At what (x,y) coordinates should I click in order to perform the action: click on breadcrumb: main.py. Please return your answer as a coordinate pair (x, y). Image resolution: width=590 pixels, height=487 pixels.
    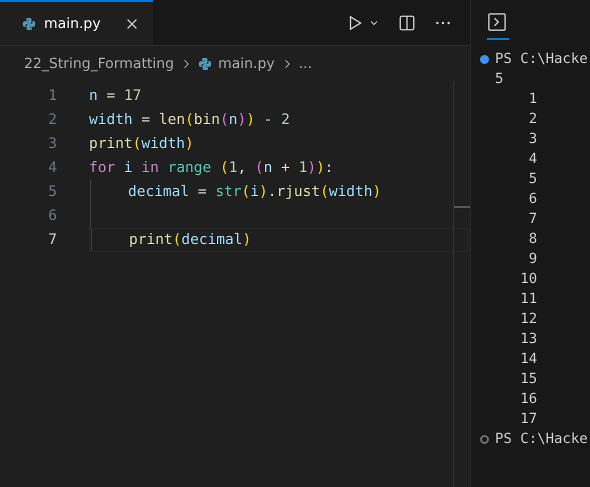
    Looking at the image, I should click on (246, 64).